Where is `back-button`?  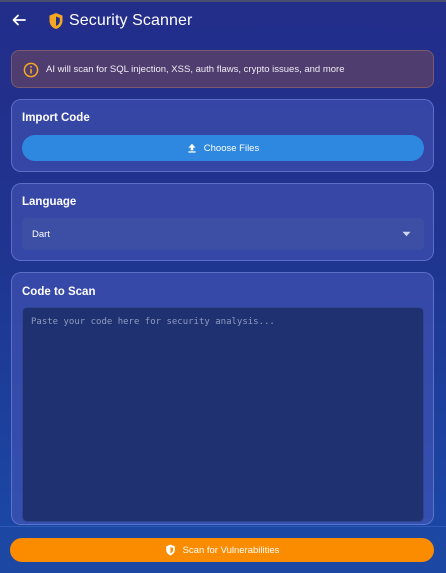
back-button is located at coordinates (19, 20).